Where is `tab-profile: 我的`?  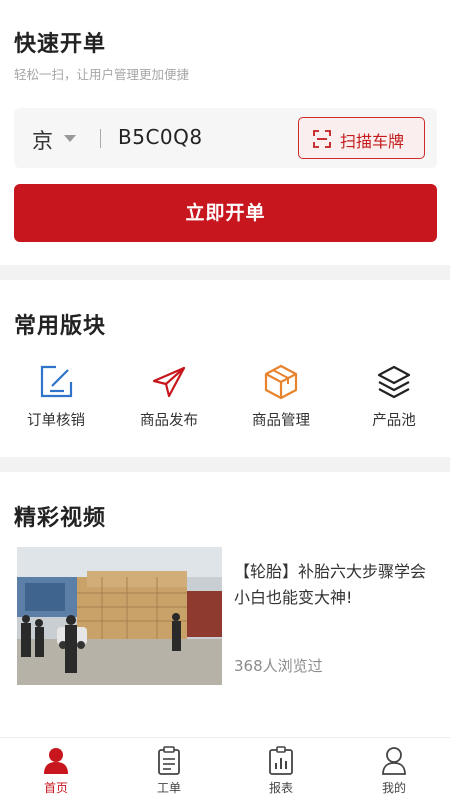
tab-profile: 我的 is located at coordinates (394, 769).